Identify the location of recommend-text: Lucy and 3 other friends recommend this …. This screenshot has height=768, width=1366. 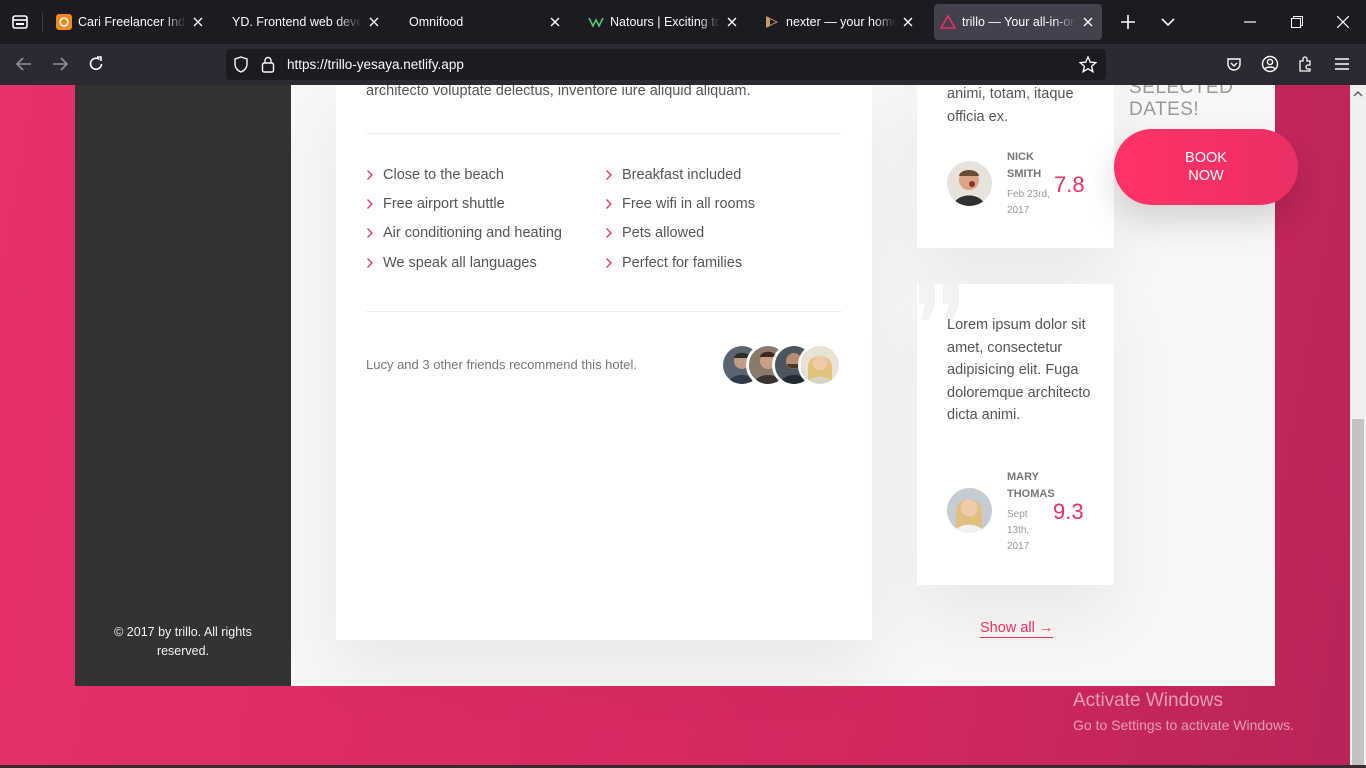
(501, 364).